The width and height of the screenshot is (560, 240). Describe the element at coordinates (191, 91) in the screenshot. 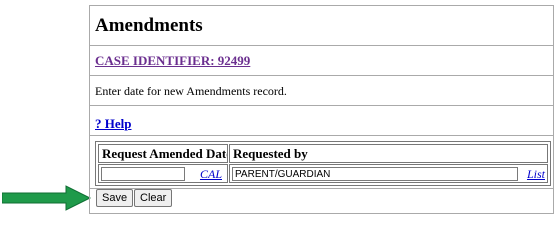

I see `instruction-text: Enter date for new Amendments record.` at that location.